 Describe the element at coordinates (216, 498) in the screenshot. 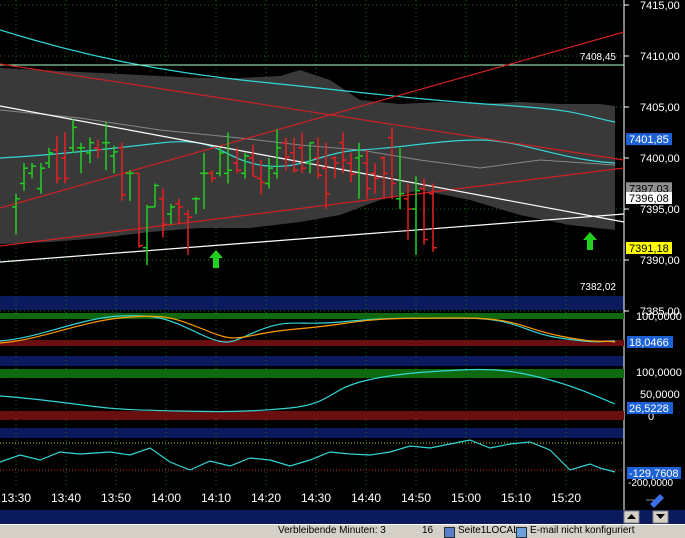

I see `time-axis-label: 14:10` at that location.